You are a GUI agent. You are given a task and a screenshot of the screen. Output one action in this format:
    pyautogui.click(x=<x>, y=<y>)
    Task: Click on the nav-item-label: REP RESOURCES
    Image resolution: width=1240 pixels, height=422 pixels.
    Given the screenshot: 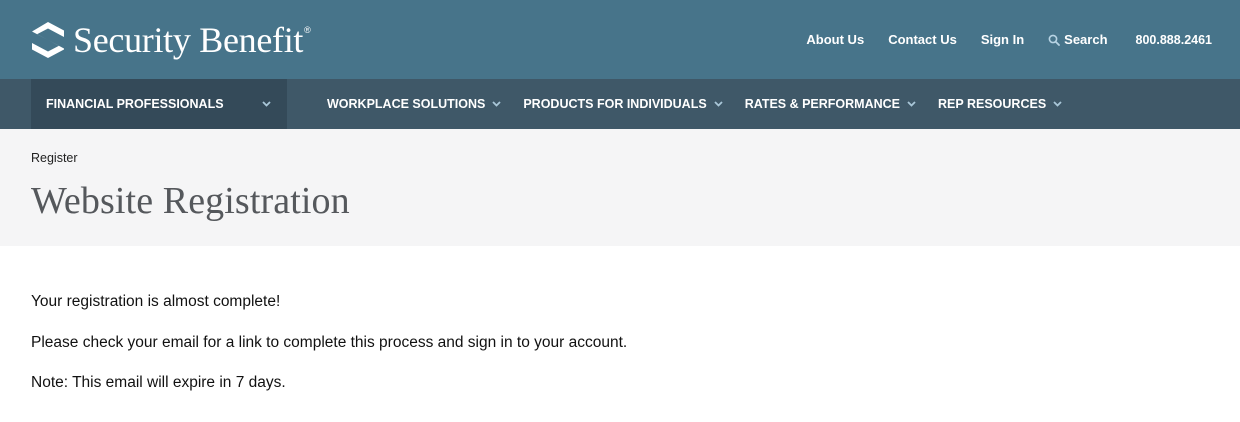 What is the action you would take?
    pyautogui.click(x=992, y=104)
    